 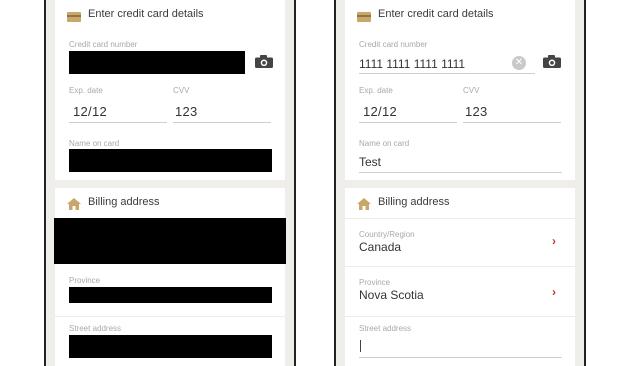 What do you see at coordinates (447, 73) in the screenshot?
I see `card-number-underline` at bounding box center [447, 73].